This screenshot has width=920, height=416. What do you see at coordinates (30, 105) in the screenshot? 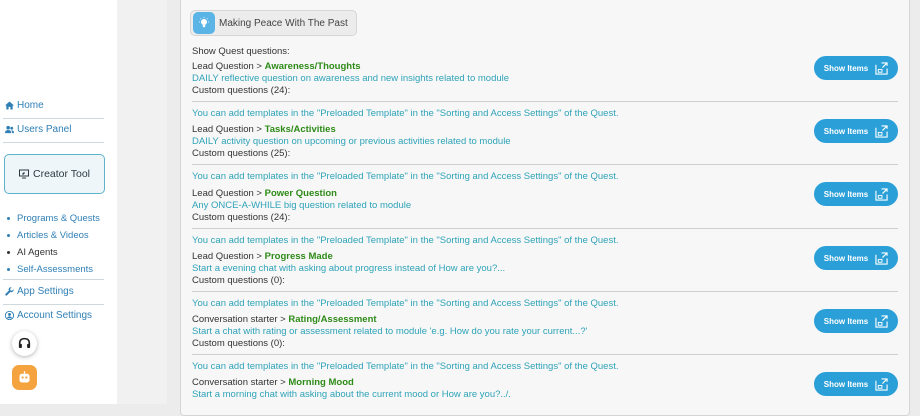
I see `nav-home-label: Home` at bounding box center [30, 105].